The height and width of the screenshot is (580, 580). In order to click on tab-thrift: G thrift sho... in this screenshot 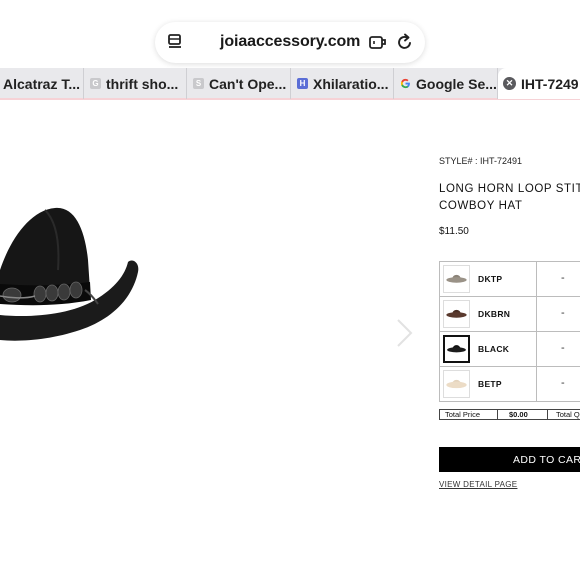, I will do `click(135, 83)`.